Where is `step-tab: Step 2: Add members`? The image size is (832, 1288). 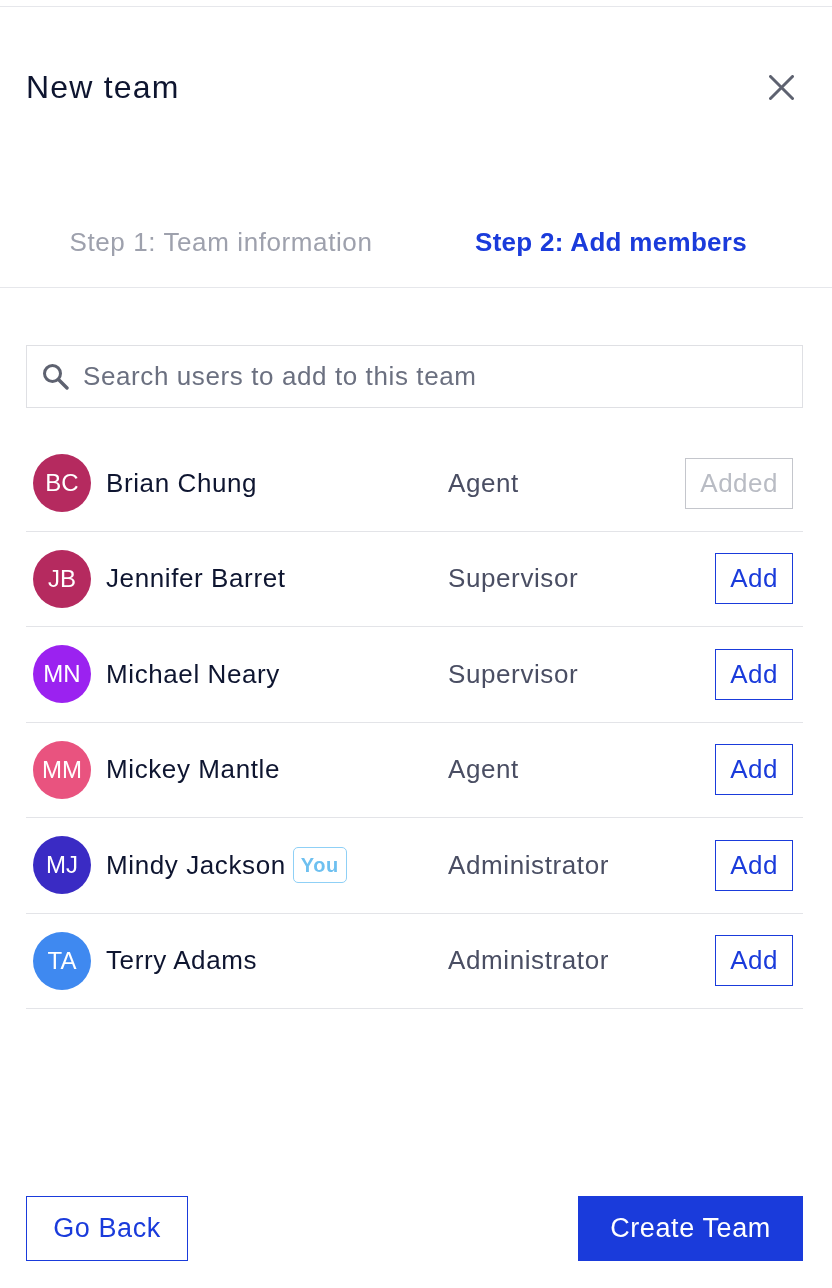
step-tab: Step 2: Add members is located at coordinates (611, 242).